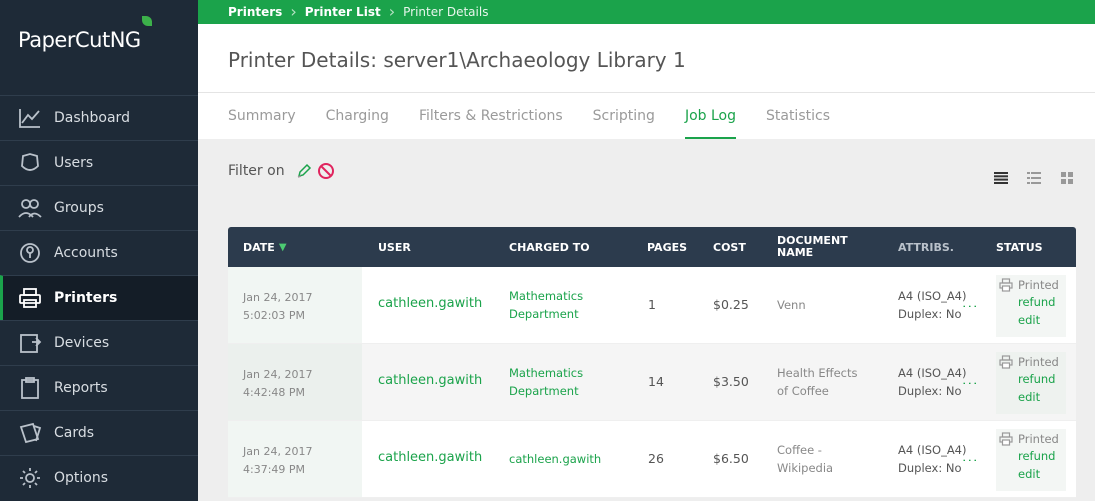 The height and width of the screenshot is (501, 1095). What do you see at coordinates (304, 171) in the screenshot?
I see `pencil-icon` at bounding box center [304, 171].